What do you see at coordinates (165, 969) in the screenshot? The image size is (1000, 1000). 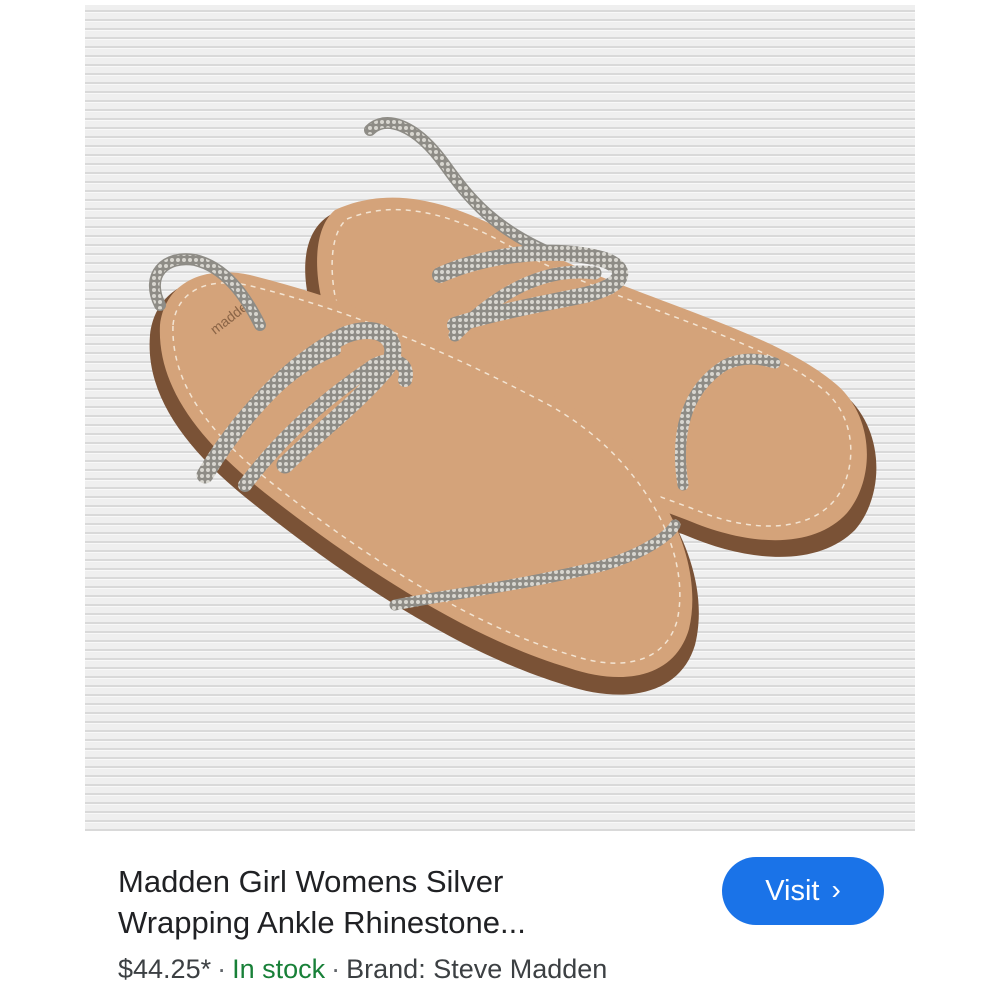 I see `price: $44.25*` at bounding box center [165, 969].